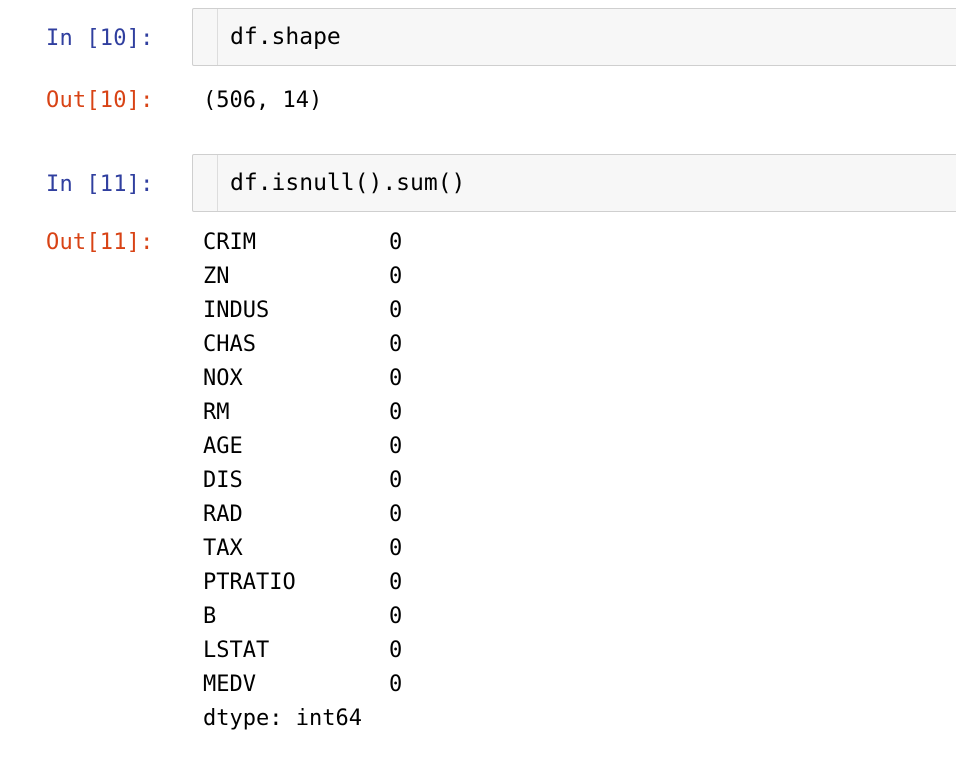  I want to click on out-prompt-11: Out[11]:, so click(100, 242).